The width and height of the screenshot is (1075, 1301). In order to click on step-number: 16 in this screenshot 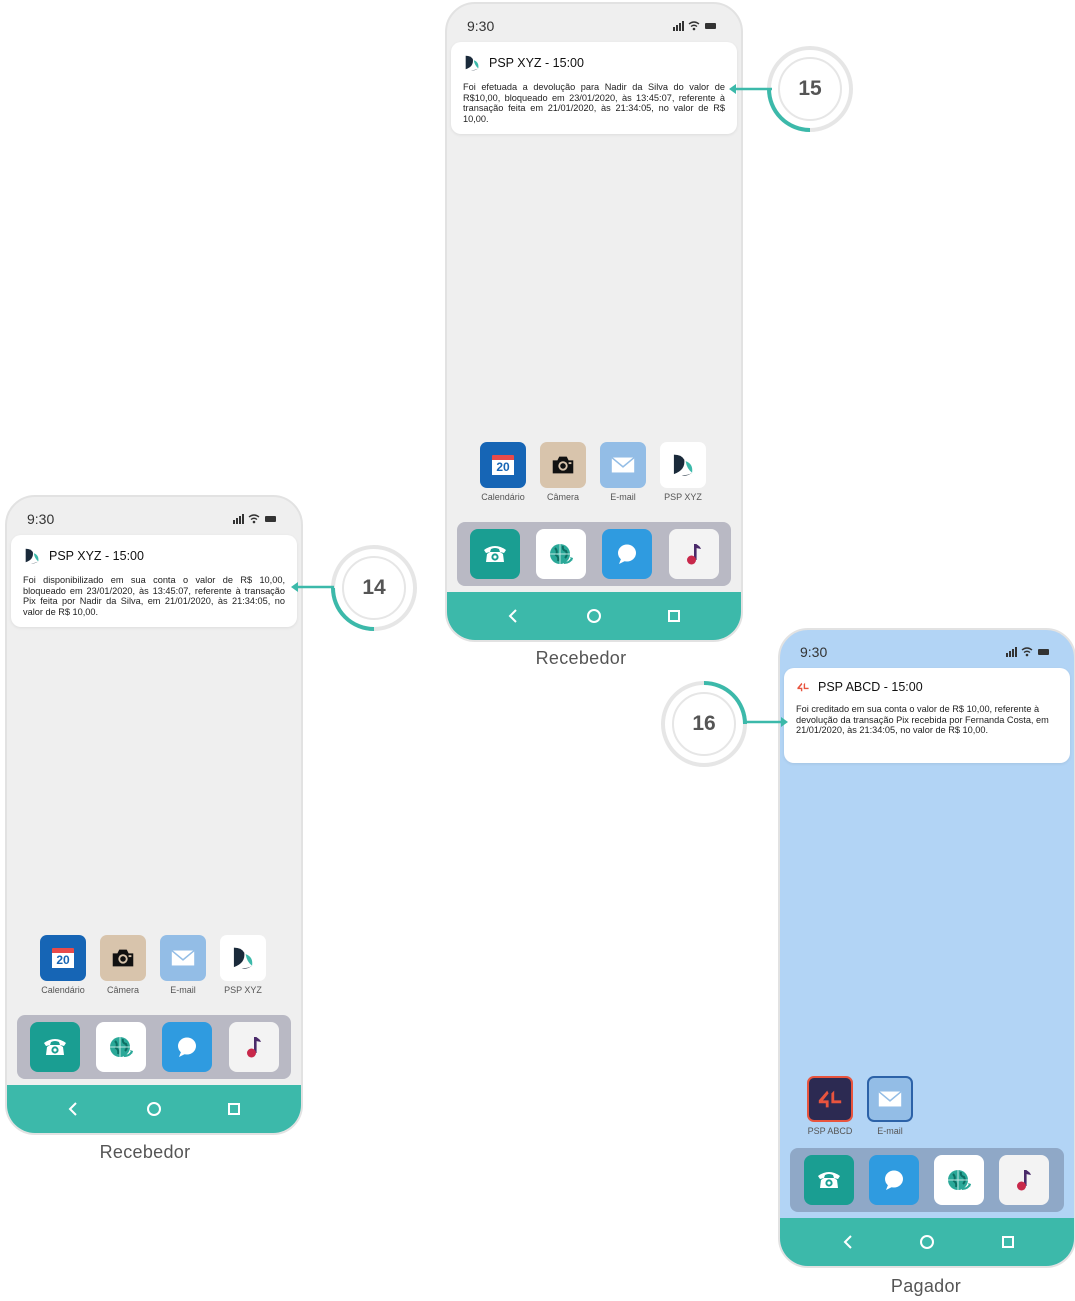, I will do `click(704, 723)`.